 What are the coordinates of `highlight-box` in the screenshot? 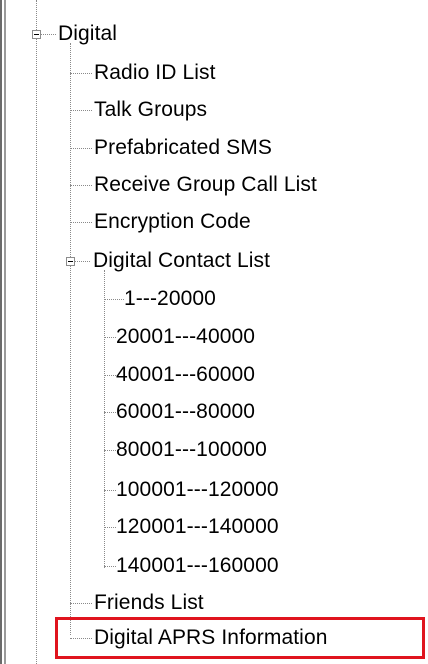 It's located at (240, 638).